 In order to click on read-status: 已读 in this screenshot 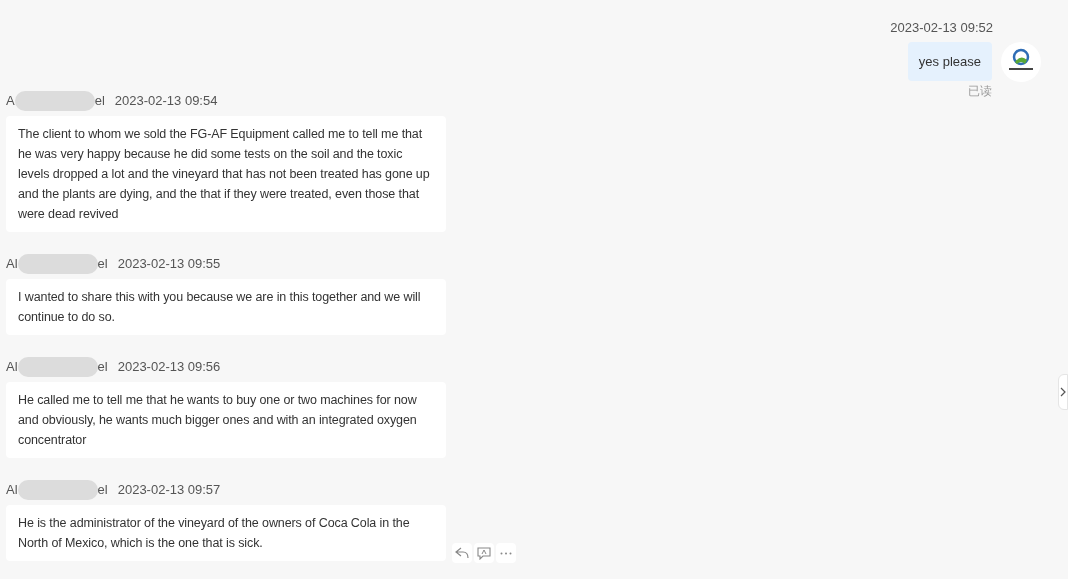, I will do `click(980, 91)`.